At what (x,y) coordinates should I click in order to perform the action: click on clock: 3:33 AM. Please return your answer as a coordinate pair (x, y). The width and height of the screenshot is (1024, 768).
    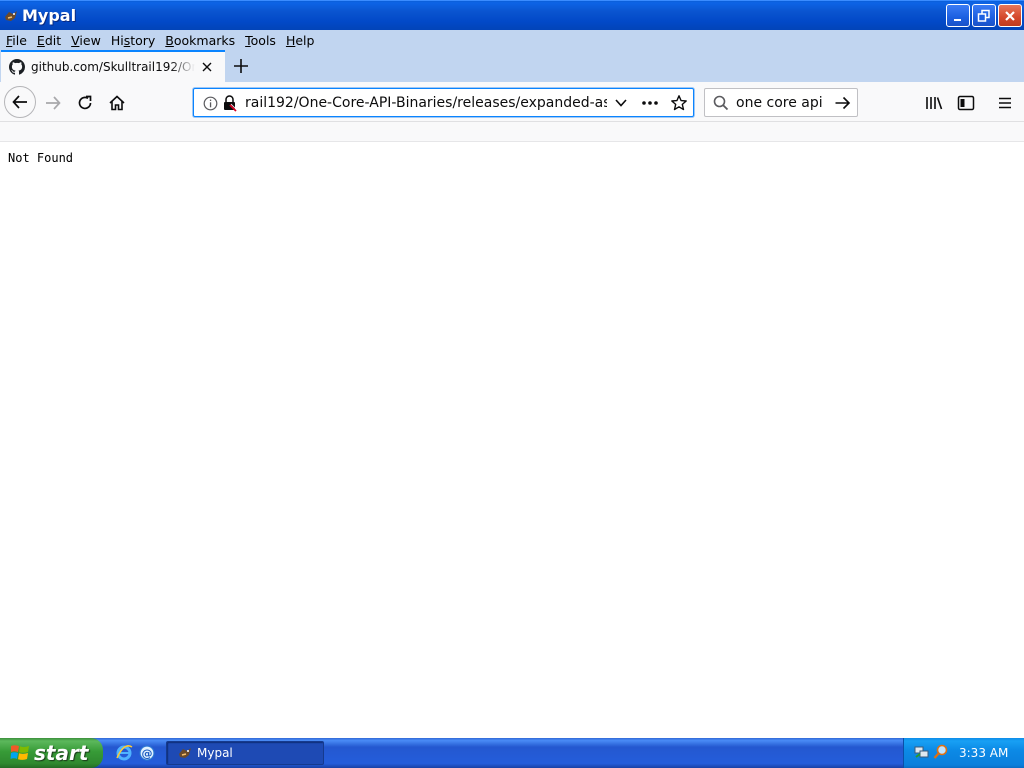
    Looking at the image, I should click on (984, 753).